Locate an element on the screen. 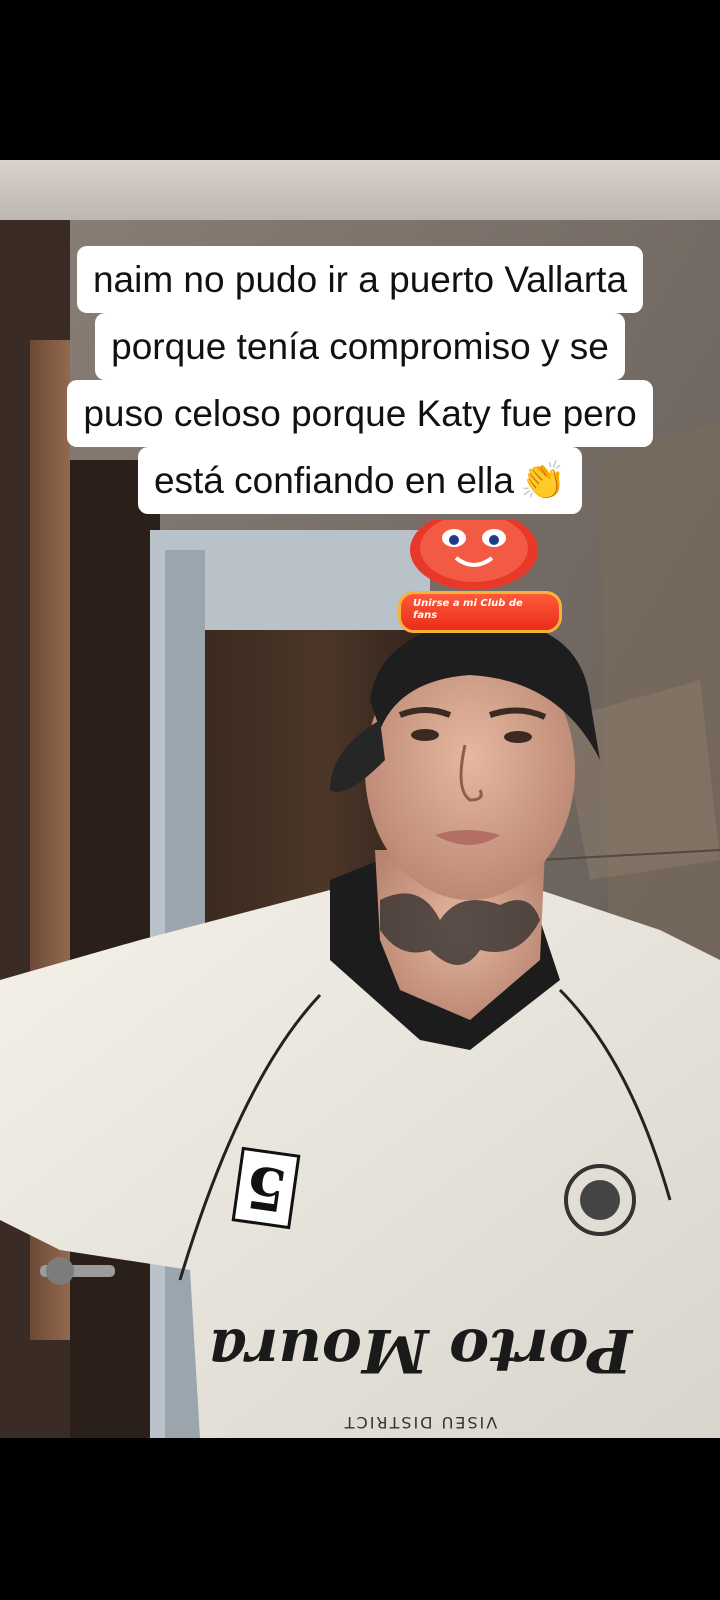 The height and width of the screenshot is (1600, 720). shirt-brand: Porto Moura is located at coordinates (421, 1350).